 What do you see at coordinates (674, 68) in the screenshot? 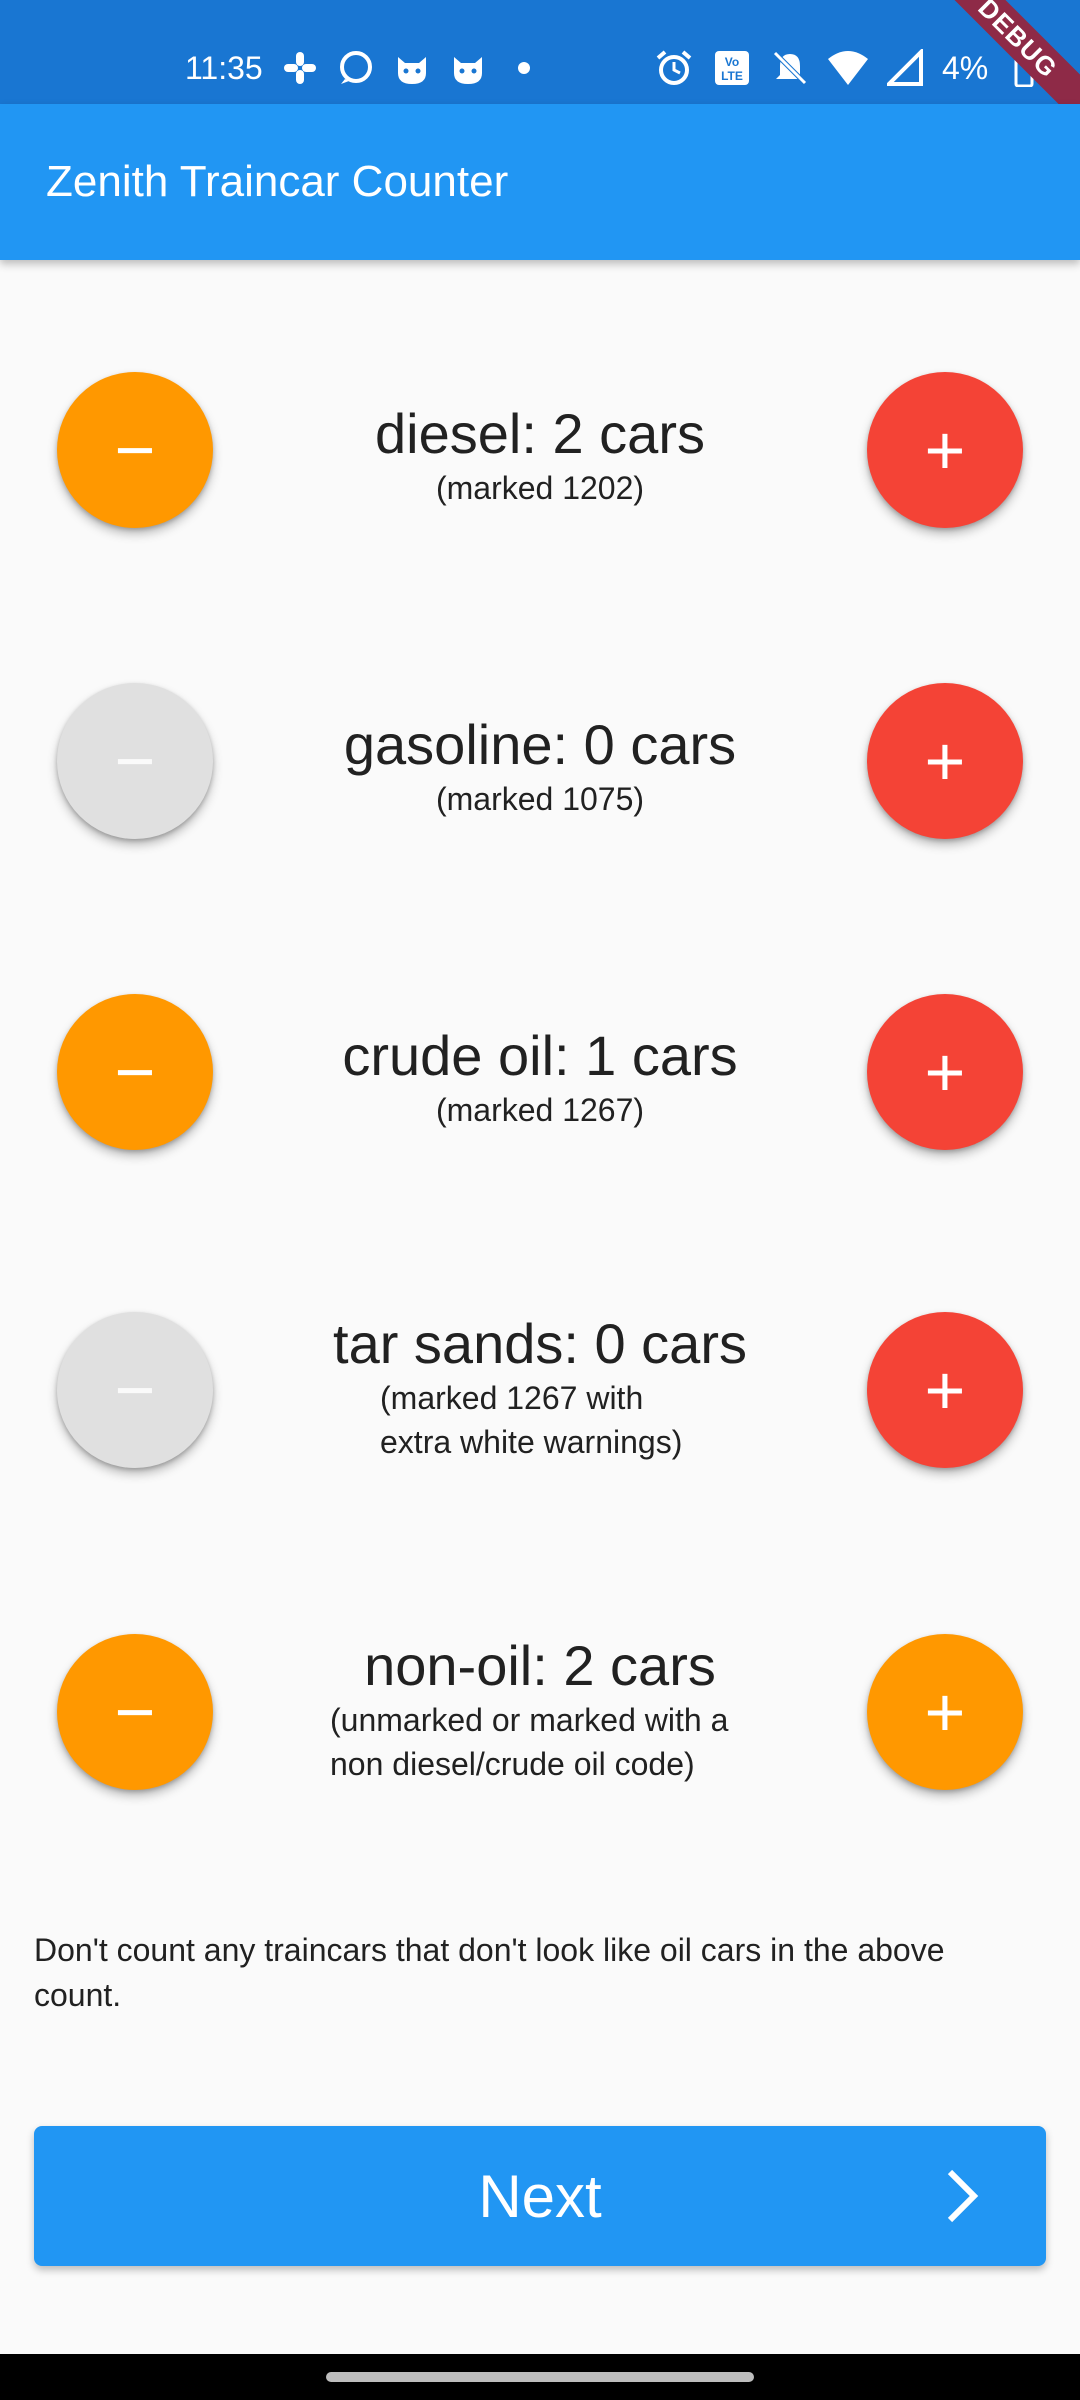
I see `alarm-icon` at bounding box center [674, 68].